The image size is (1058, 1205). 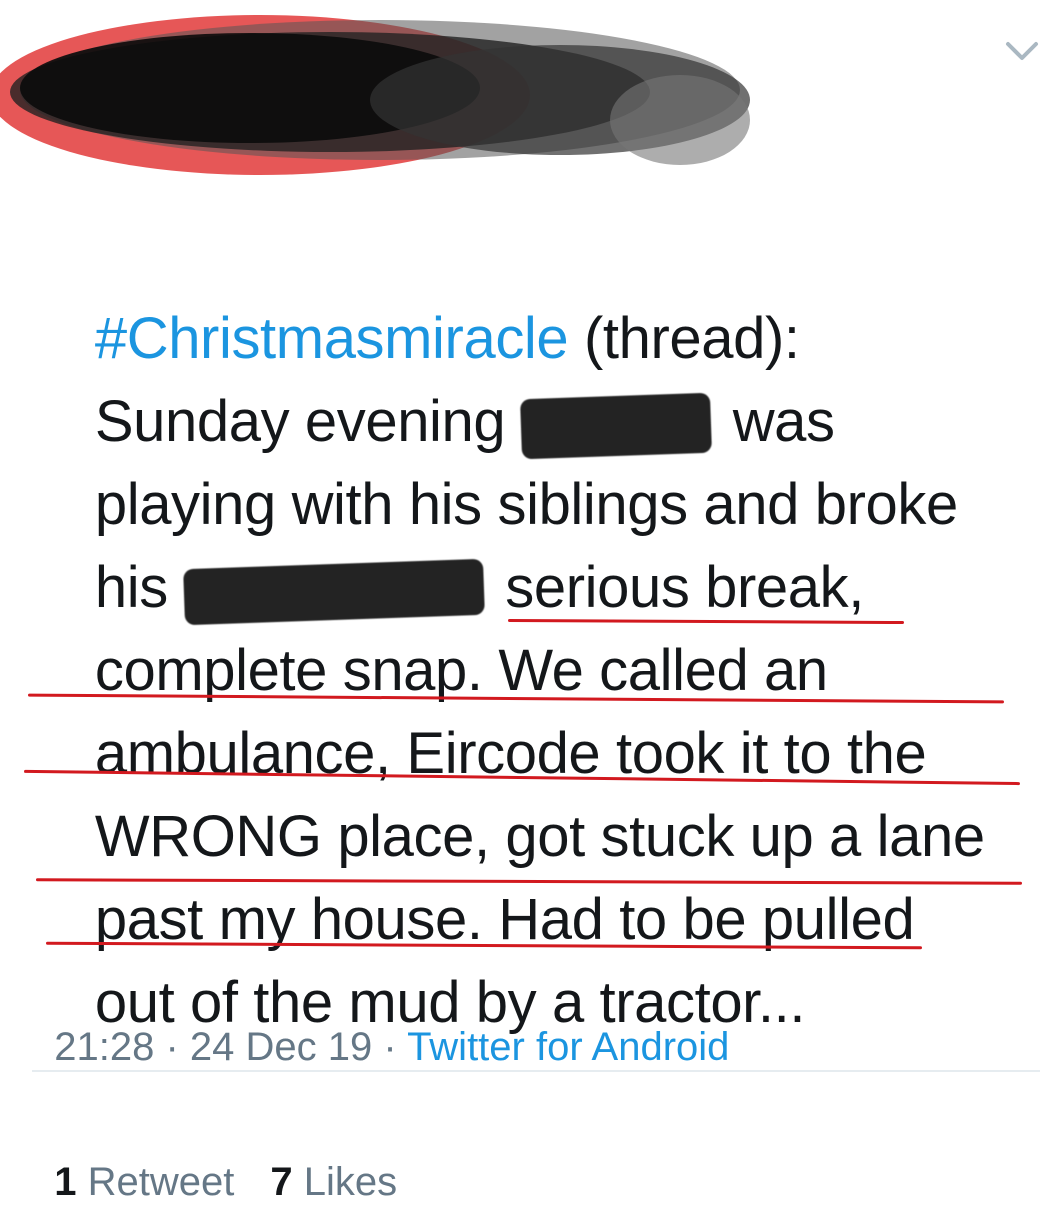 What do you see at coordinates (375, 95) in the screenshot?
I see `redacted-profile-scribble` at bounding box center [375, 95].